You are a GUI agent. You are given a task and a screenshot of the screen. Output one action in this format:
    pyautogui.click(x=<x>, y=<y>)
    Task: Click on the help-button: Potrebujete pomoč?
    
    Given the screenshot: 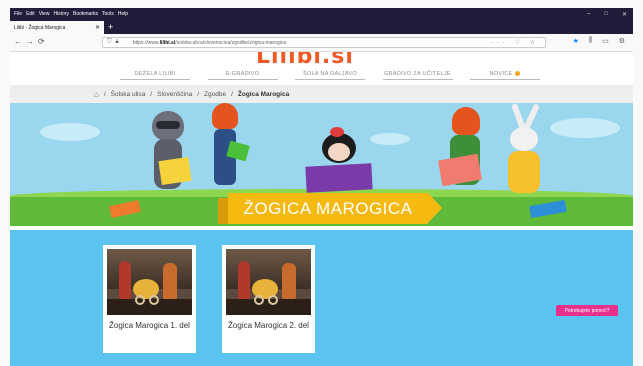 What is the action you would take?
    pyautogui.click(x=587, y=310)
    